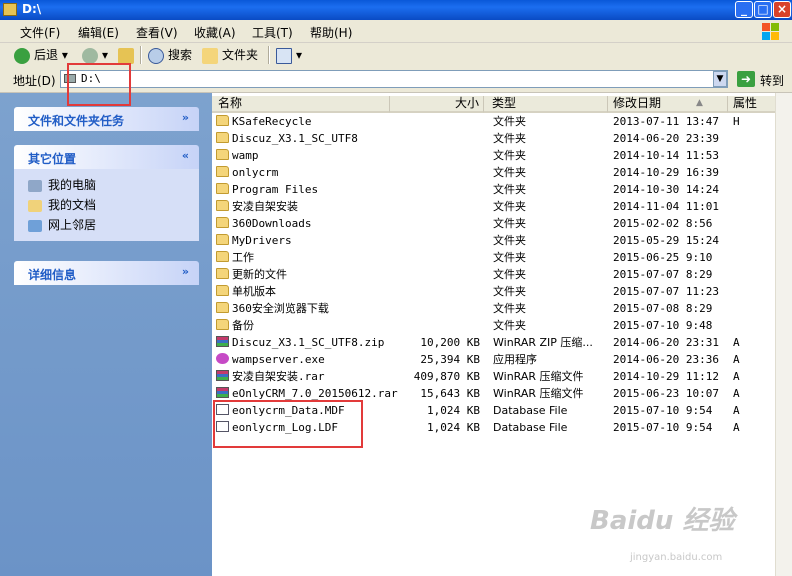 The height and width of the screenshot is (576, 792). What do you see at coordinates (720, 79) in the screenshot?
I see `address-dropdown-button: ▼` at bounding box center [720, 79].